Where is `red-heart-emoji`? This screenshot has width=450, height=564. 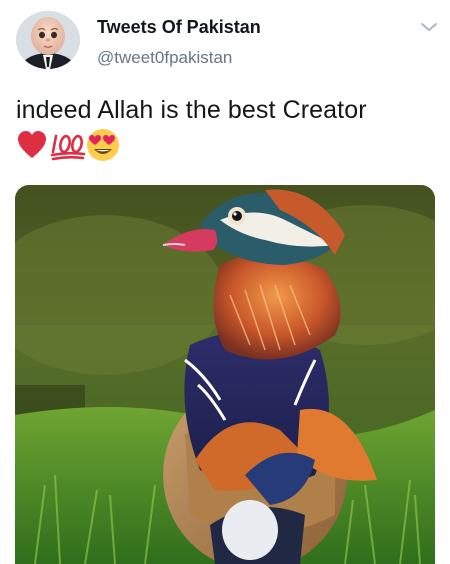 red-heart-emoji is located at coordinates (32, 144).